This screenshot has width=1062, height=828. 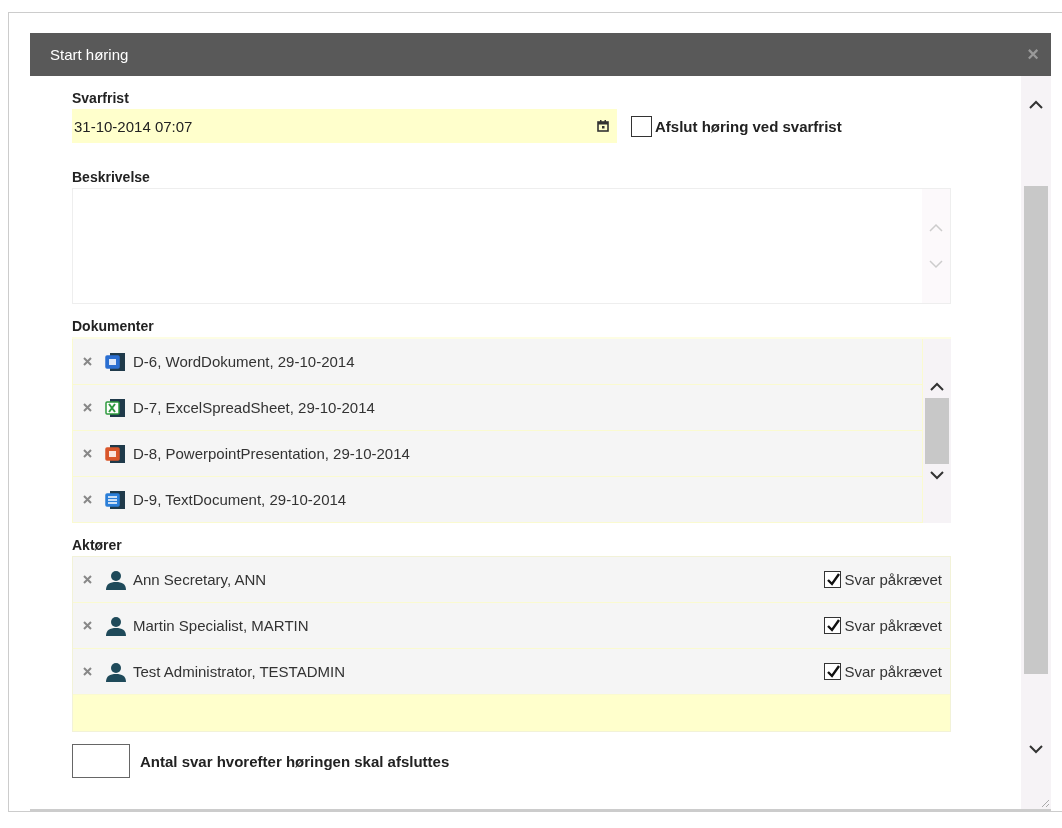 What do you see at coordinates (254, 407) in the screenshot?
I see `document-name: D-7, ExcelSpreadSheet, 29-10-2014` at bounding box center [254, 407].